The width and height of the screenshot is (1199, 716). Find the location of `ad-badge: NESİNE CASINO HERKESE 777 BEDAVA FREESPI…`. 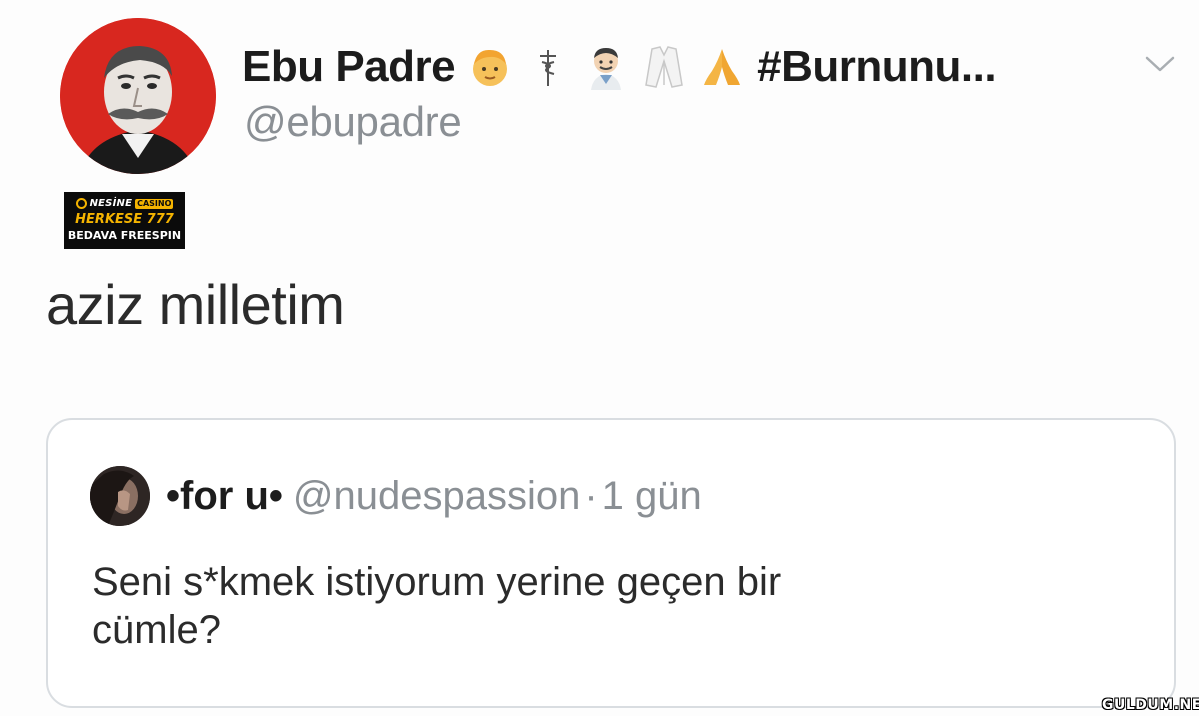

ad-badge: NESİNE CASINO HERKESE 777 BEDAVA FREESPI… is located at coordinates (124, 220).